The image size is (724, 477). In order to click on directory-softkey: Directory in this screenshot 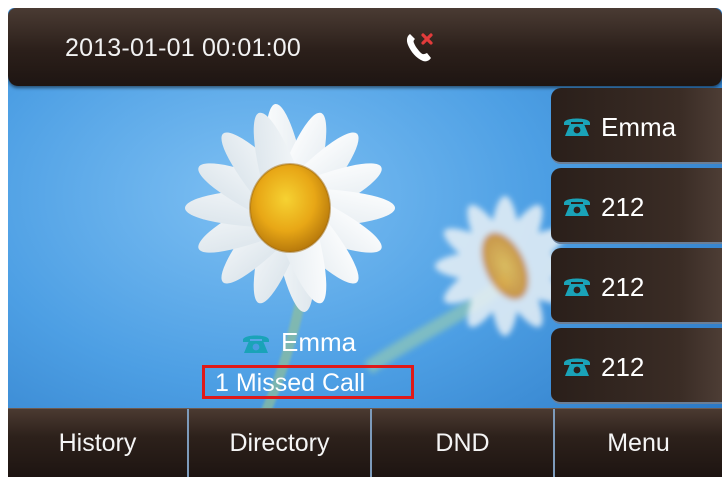, I will do `click(280, 443)`.